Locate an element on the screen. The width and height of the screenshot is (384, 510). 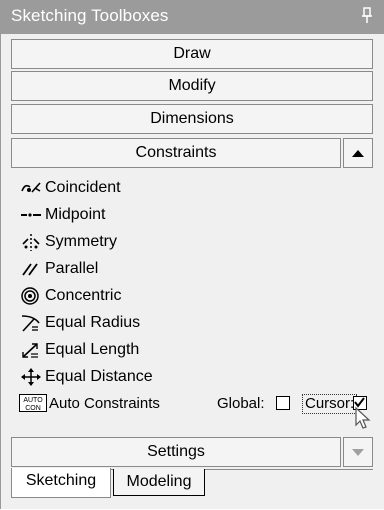
constraint-concentric: Concentric is located at coordinates (192, 295).